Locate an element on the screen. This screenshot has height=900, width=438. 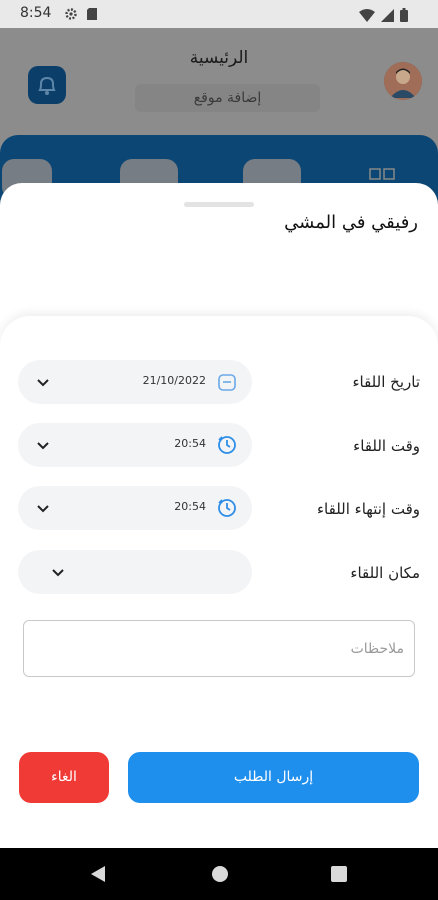
end-time-value: 20:54 is located at coordinates (190, 506).